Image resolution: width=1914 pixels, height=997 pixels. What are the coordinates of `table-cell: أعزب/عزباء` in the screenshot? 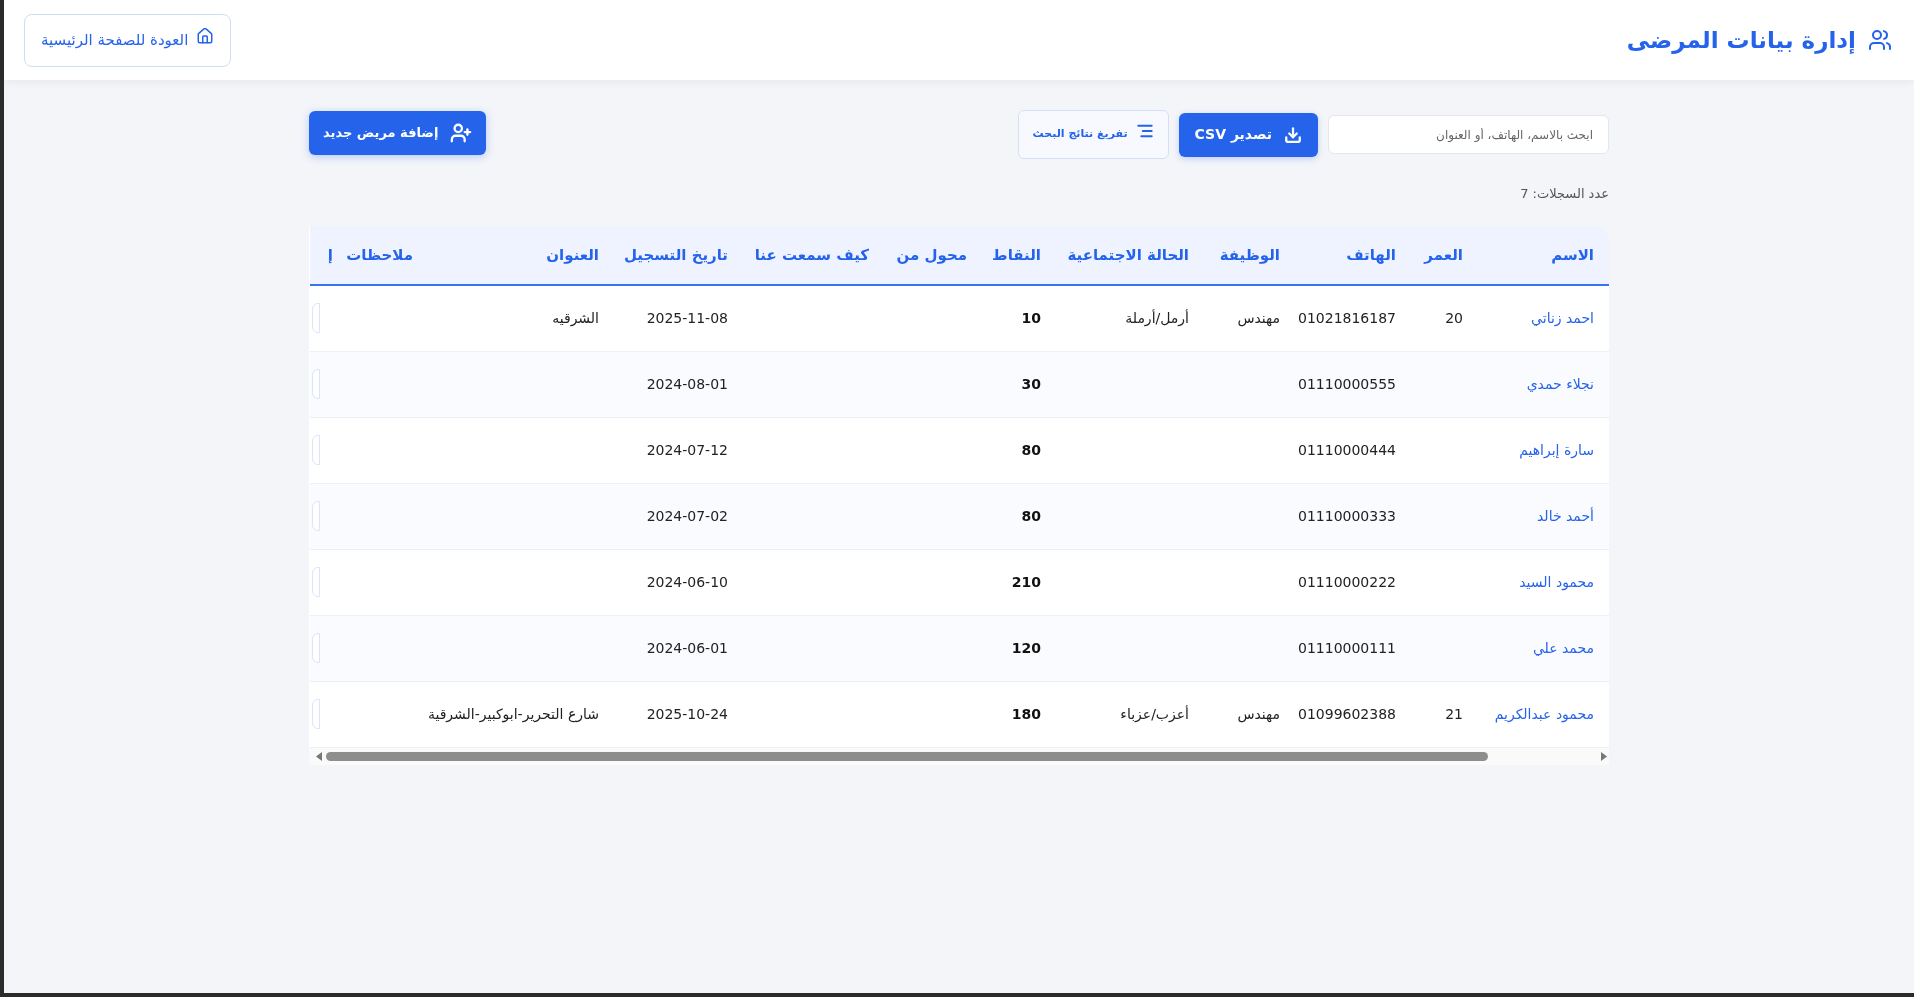 It's located at (1154, 714).